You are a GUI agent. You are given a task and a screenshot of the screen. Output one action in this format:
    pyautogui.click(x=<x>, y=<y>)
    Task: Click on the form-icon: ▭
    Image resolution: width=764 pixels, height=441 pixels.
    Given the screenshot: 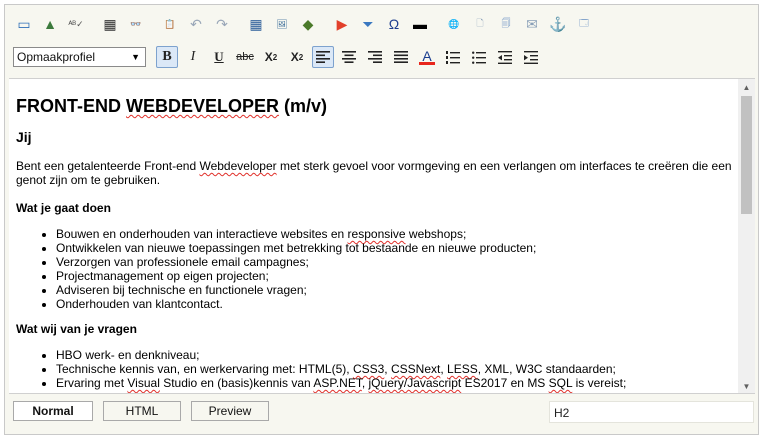 What is the action you would take?
    pyautogui.click(x=24, y=23)
    